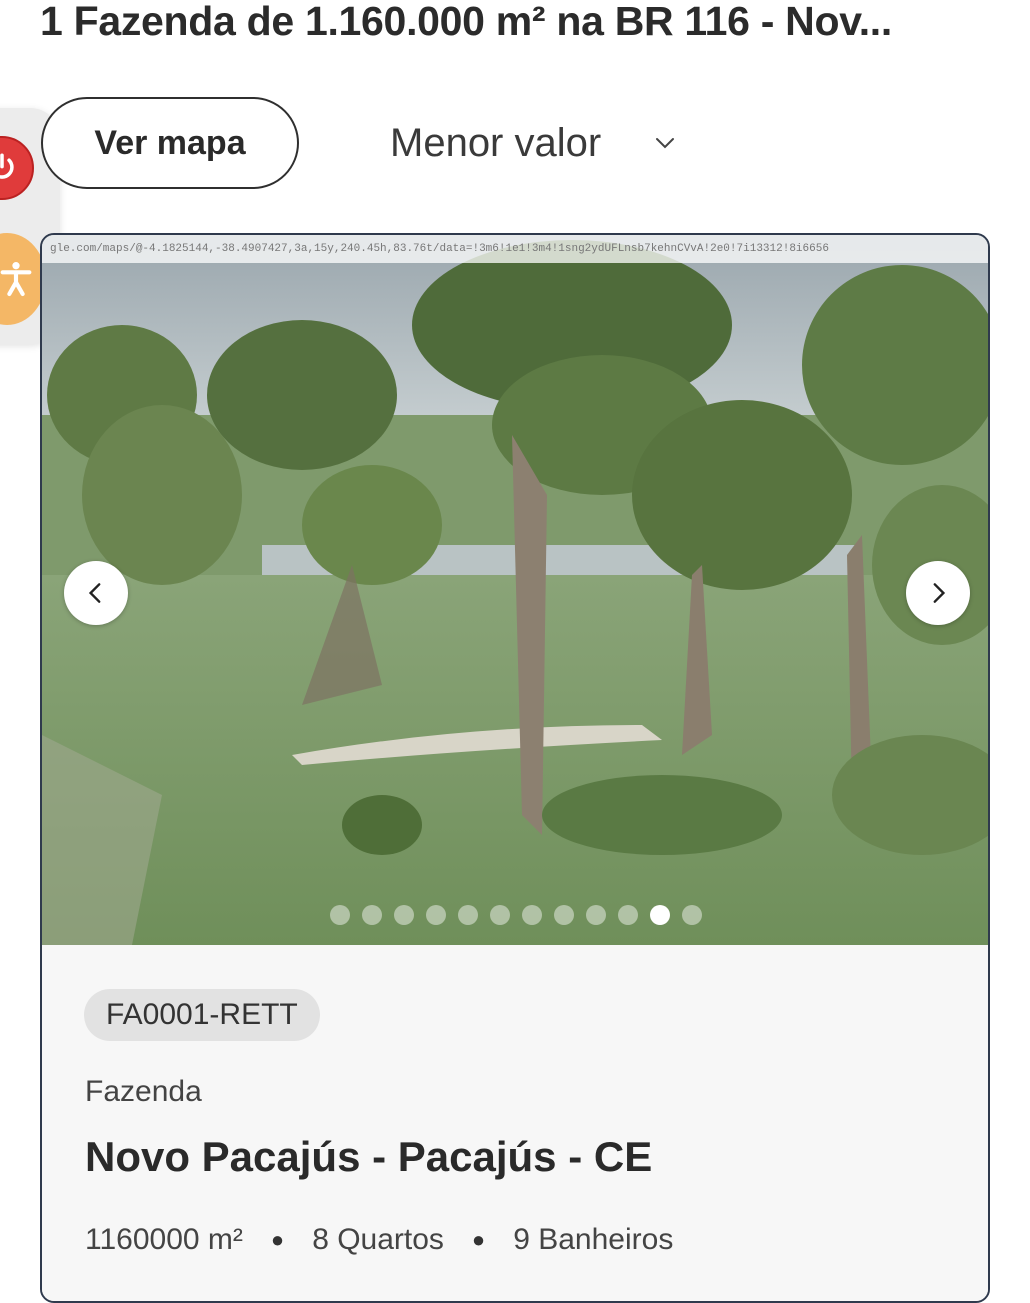 The width and height of the screenshot is (1030, 1303). Describe the element at coordinates (16, 279) in the screenshot. I see `accessibility-icon` at that location.